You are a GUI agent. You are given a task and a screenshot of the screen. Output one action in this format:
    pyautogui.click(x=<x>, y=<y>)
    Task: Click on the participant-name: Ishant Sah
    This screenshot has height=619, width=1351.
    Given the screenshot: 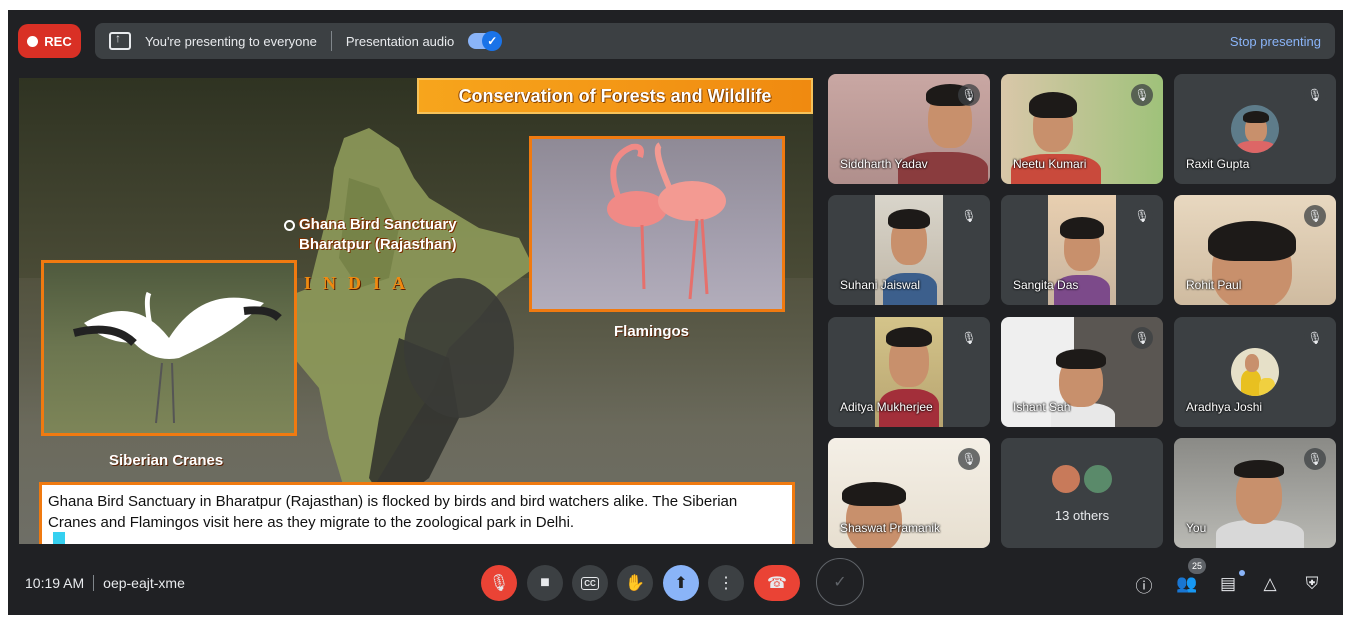 What is the action you would take?
    pyautogui.click(x=1042, y=407)
    